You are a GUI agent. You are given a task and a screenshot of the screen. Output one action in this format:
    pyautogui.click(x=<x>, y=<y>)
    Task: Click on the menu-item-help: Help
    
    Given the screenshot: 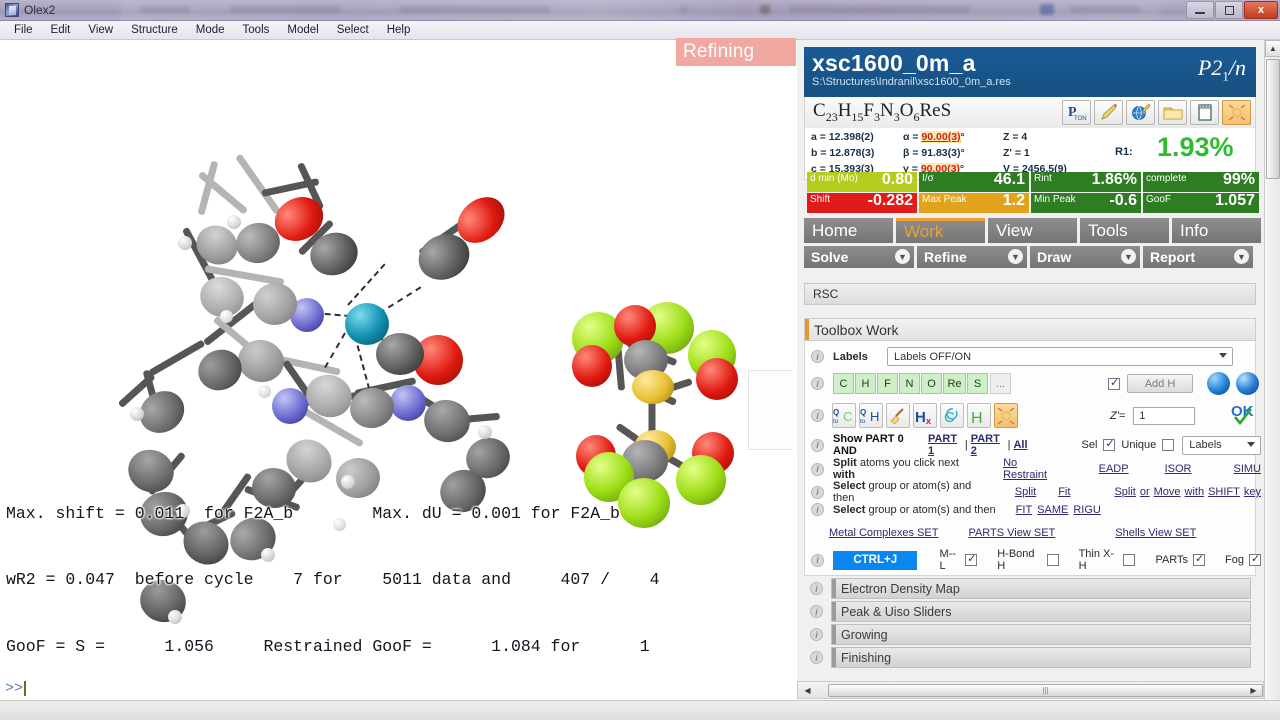 What is the action you would take?
    pyautogui.click(x=399, y=30)
    